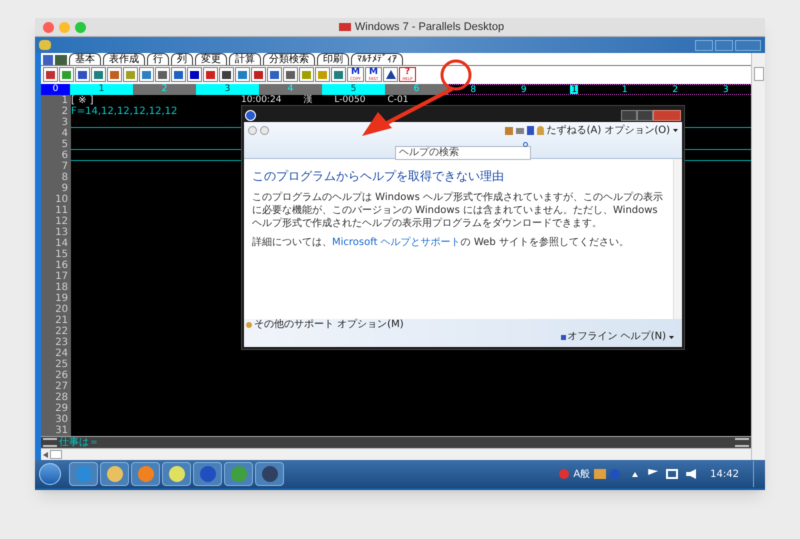 This screenshot has width=800, height=539. Describe the element at coordinates (61, 298) in the screenshot. I see `line-number: 19` at that location.